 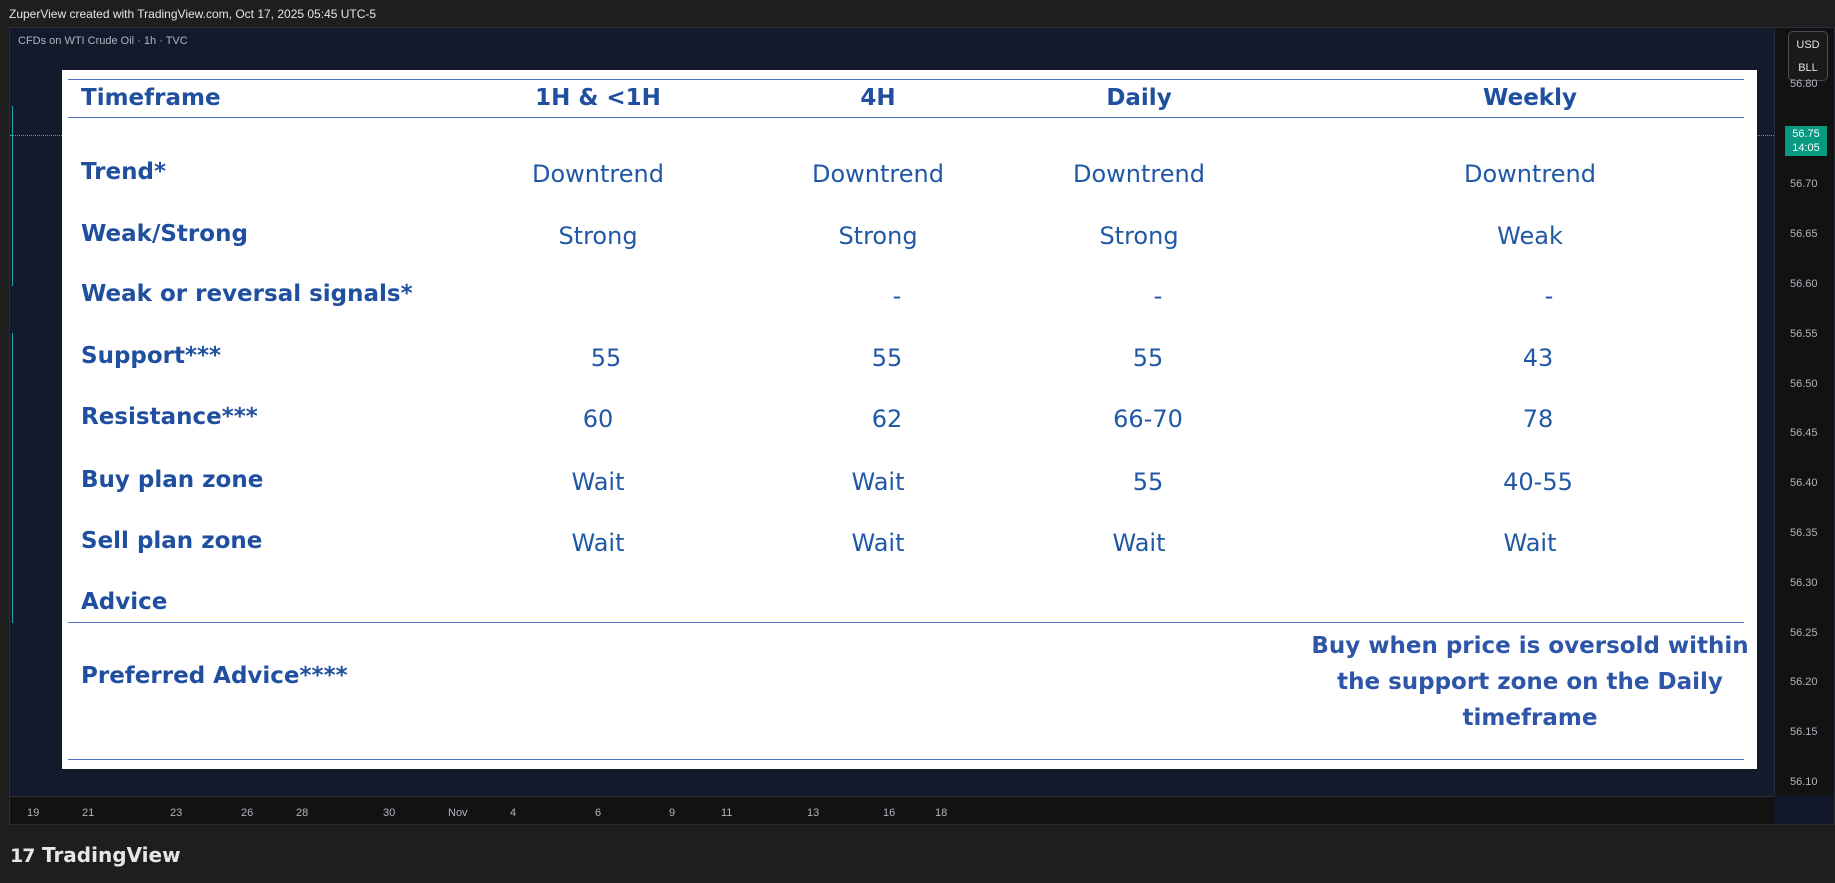 What do you see at coordinates (1804, 384) in the screenshot?
I see `price-tick: 56.50` at bounding box center [1804, 384].